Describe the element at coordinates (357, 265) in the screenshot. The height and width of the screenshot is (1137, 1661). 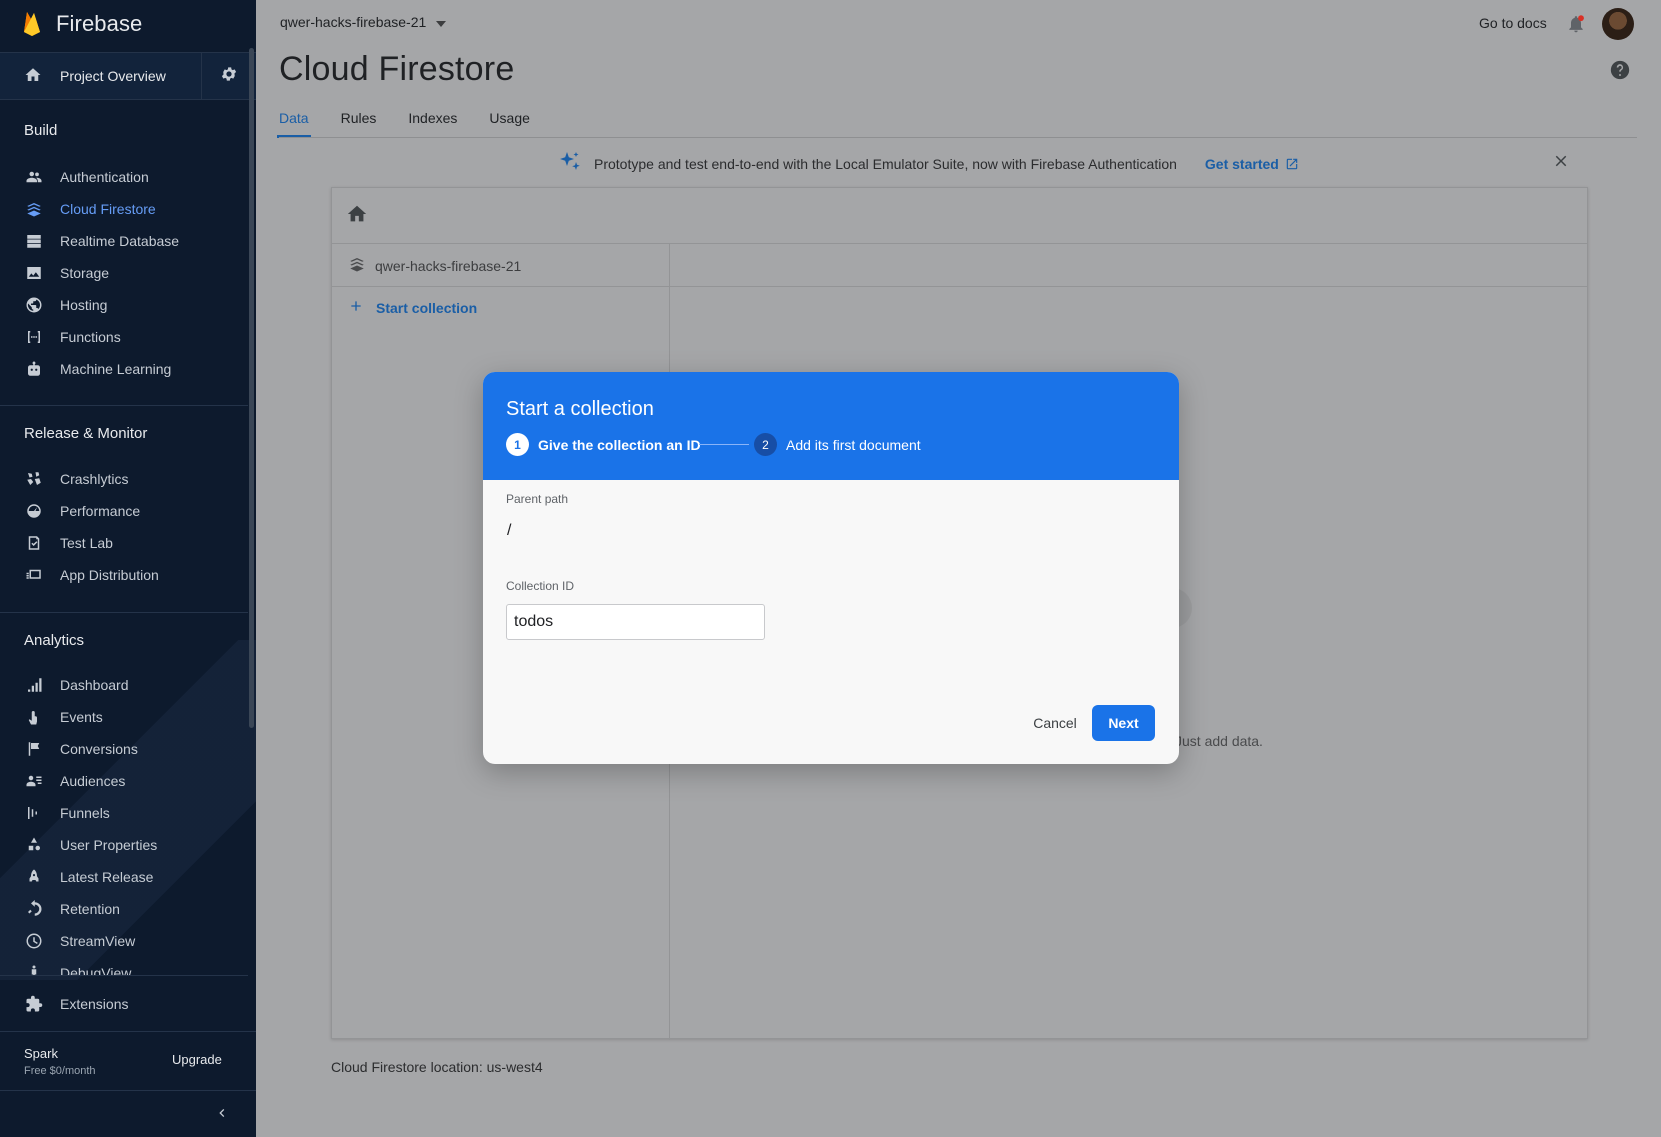
I see `firestore-icon` at that location.